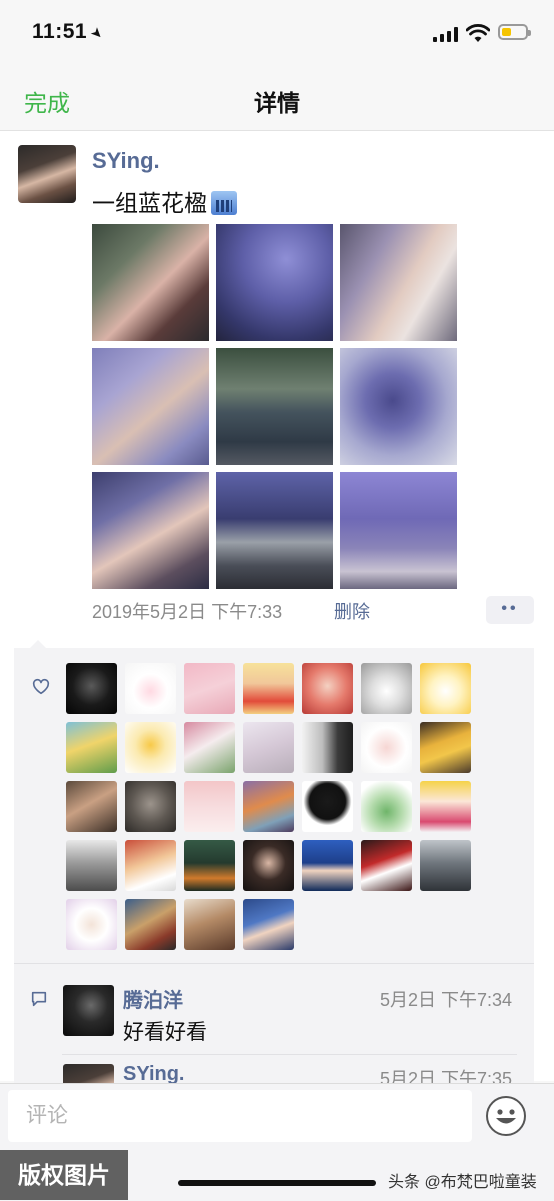  I want to click on post-text: 一组蓝花楹, so click(164, 201).